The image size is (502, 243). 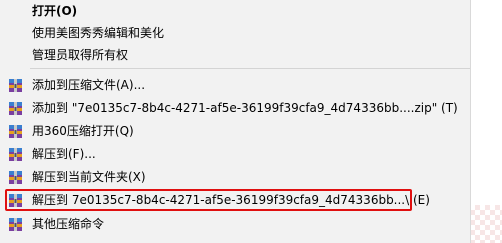 What do you see at coordinates (235, 131) in the screenshot?
I see `menu-item-open-with-360: 用360压缩打开(Q)` at bounding box center [235, 131].